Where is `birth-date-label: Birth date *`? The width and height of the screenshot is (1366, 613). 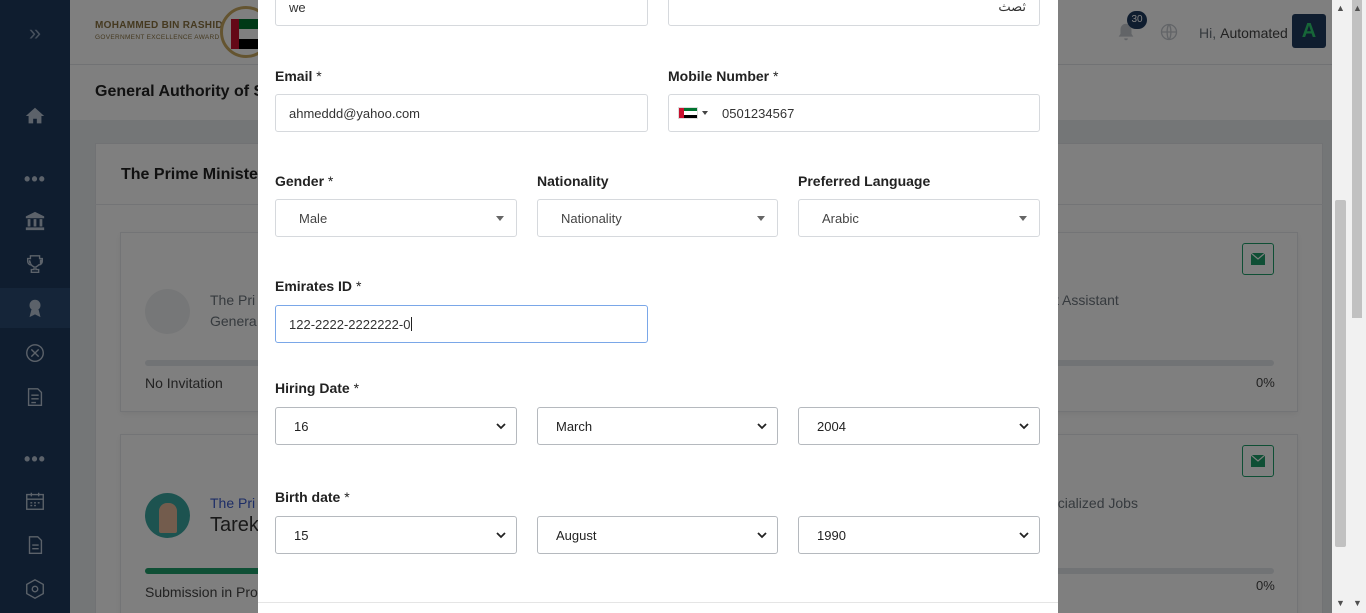
birth-date-label: Birth date * is located at coordinates (312, 497).